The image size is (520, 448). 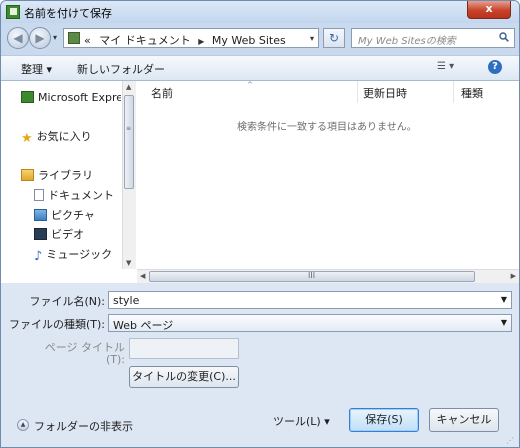 I want to click on nav-item-label: ミュージック, so click(x=79, y=254).